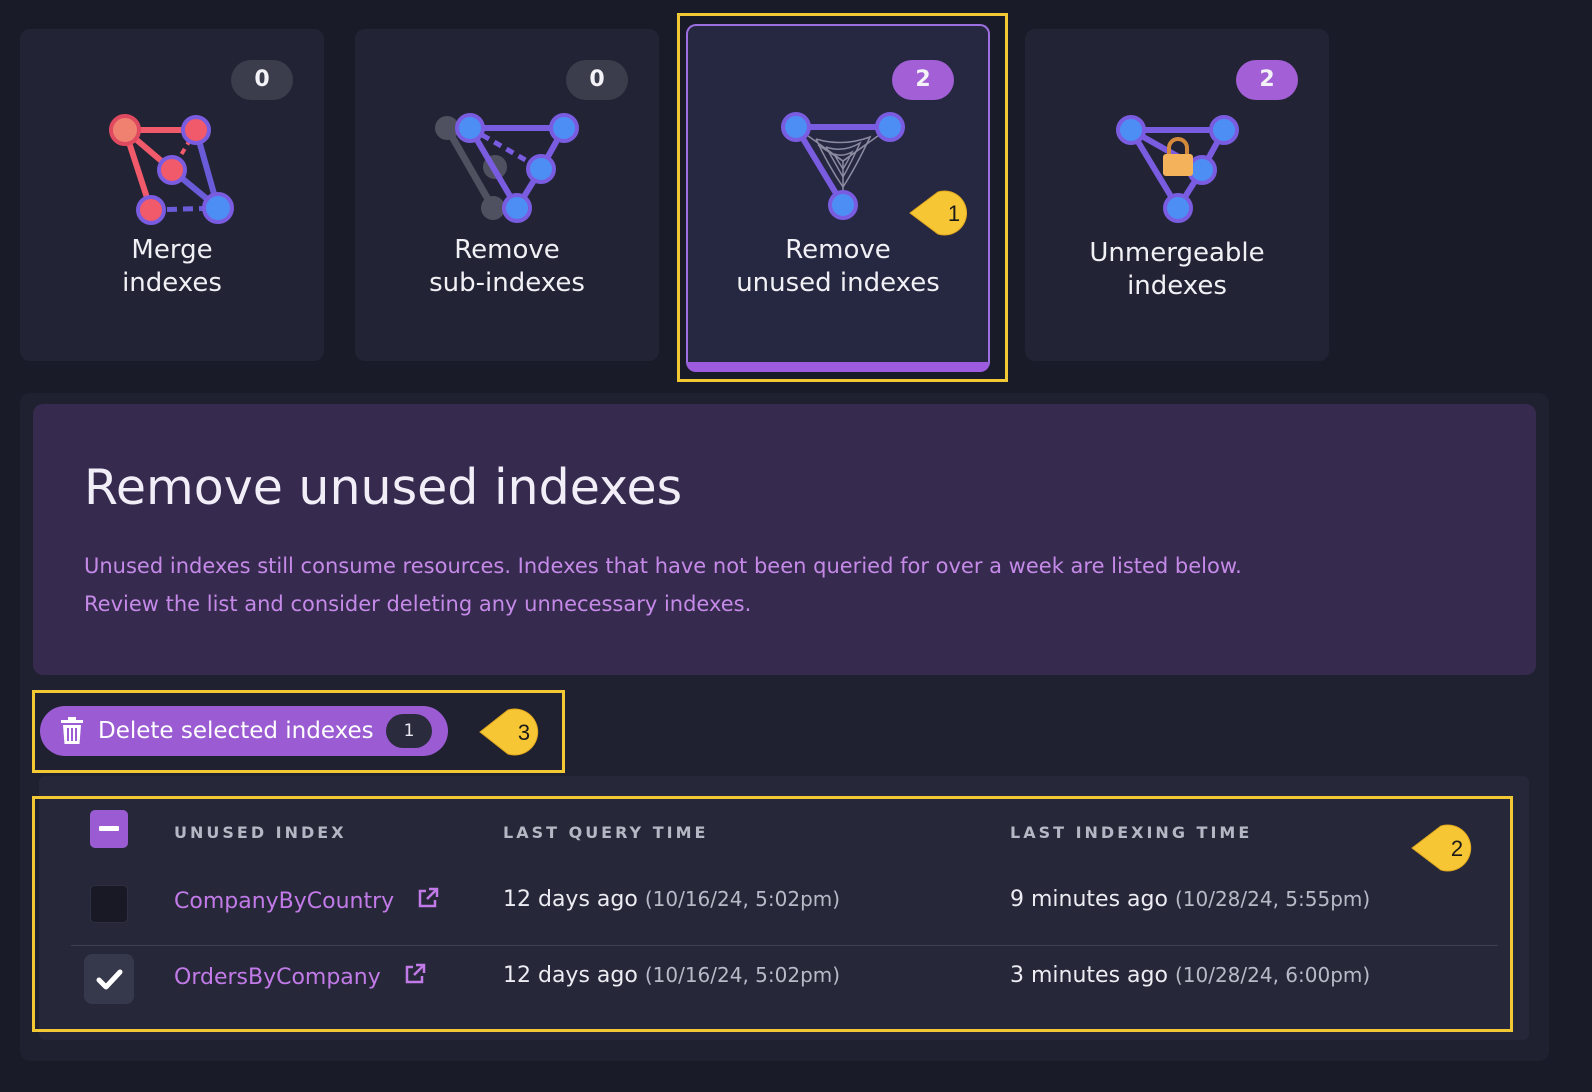 This screenshot has width=1592, height=1092. I want to click on header-last-query-time: LAST QUERY TIME, so click(606, 832).